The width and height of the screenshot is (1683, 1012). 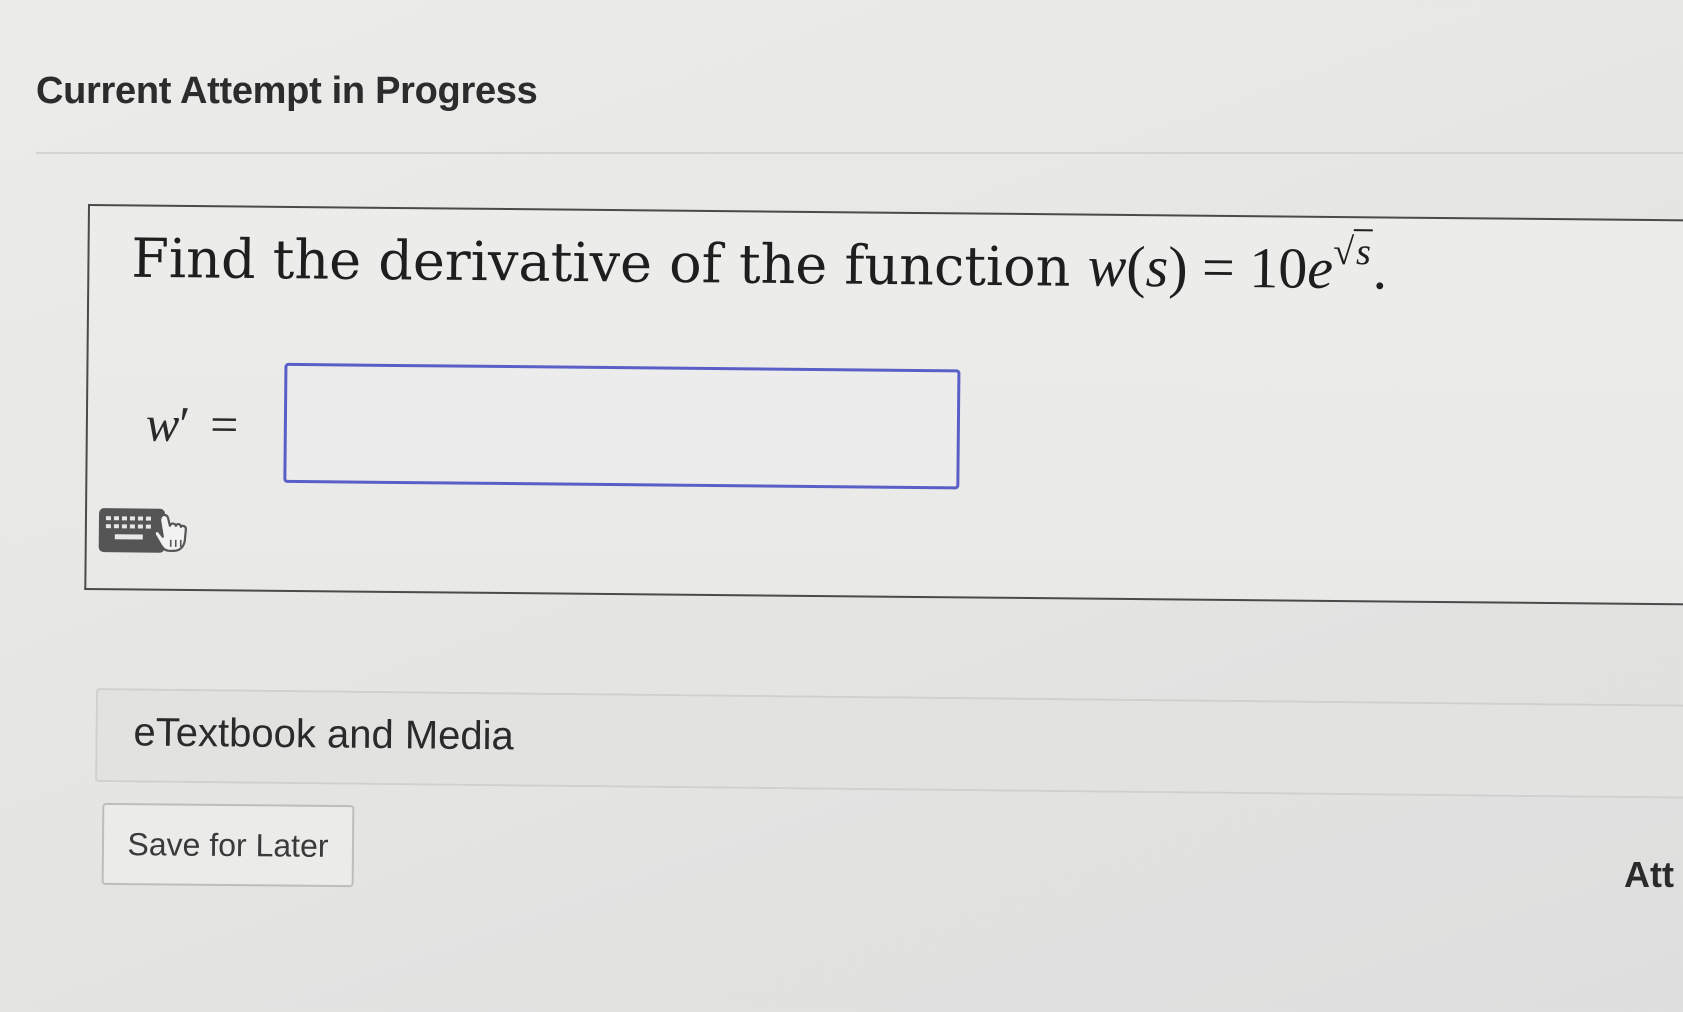 What do you see at coordinates (192, 424) in the screenshot?
I see `answer-label: w′ =` at bounding box center [192, 424].